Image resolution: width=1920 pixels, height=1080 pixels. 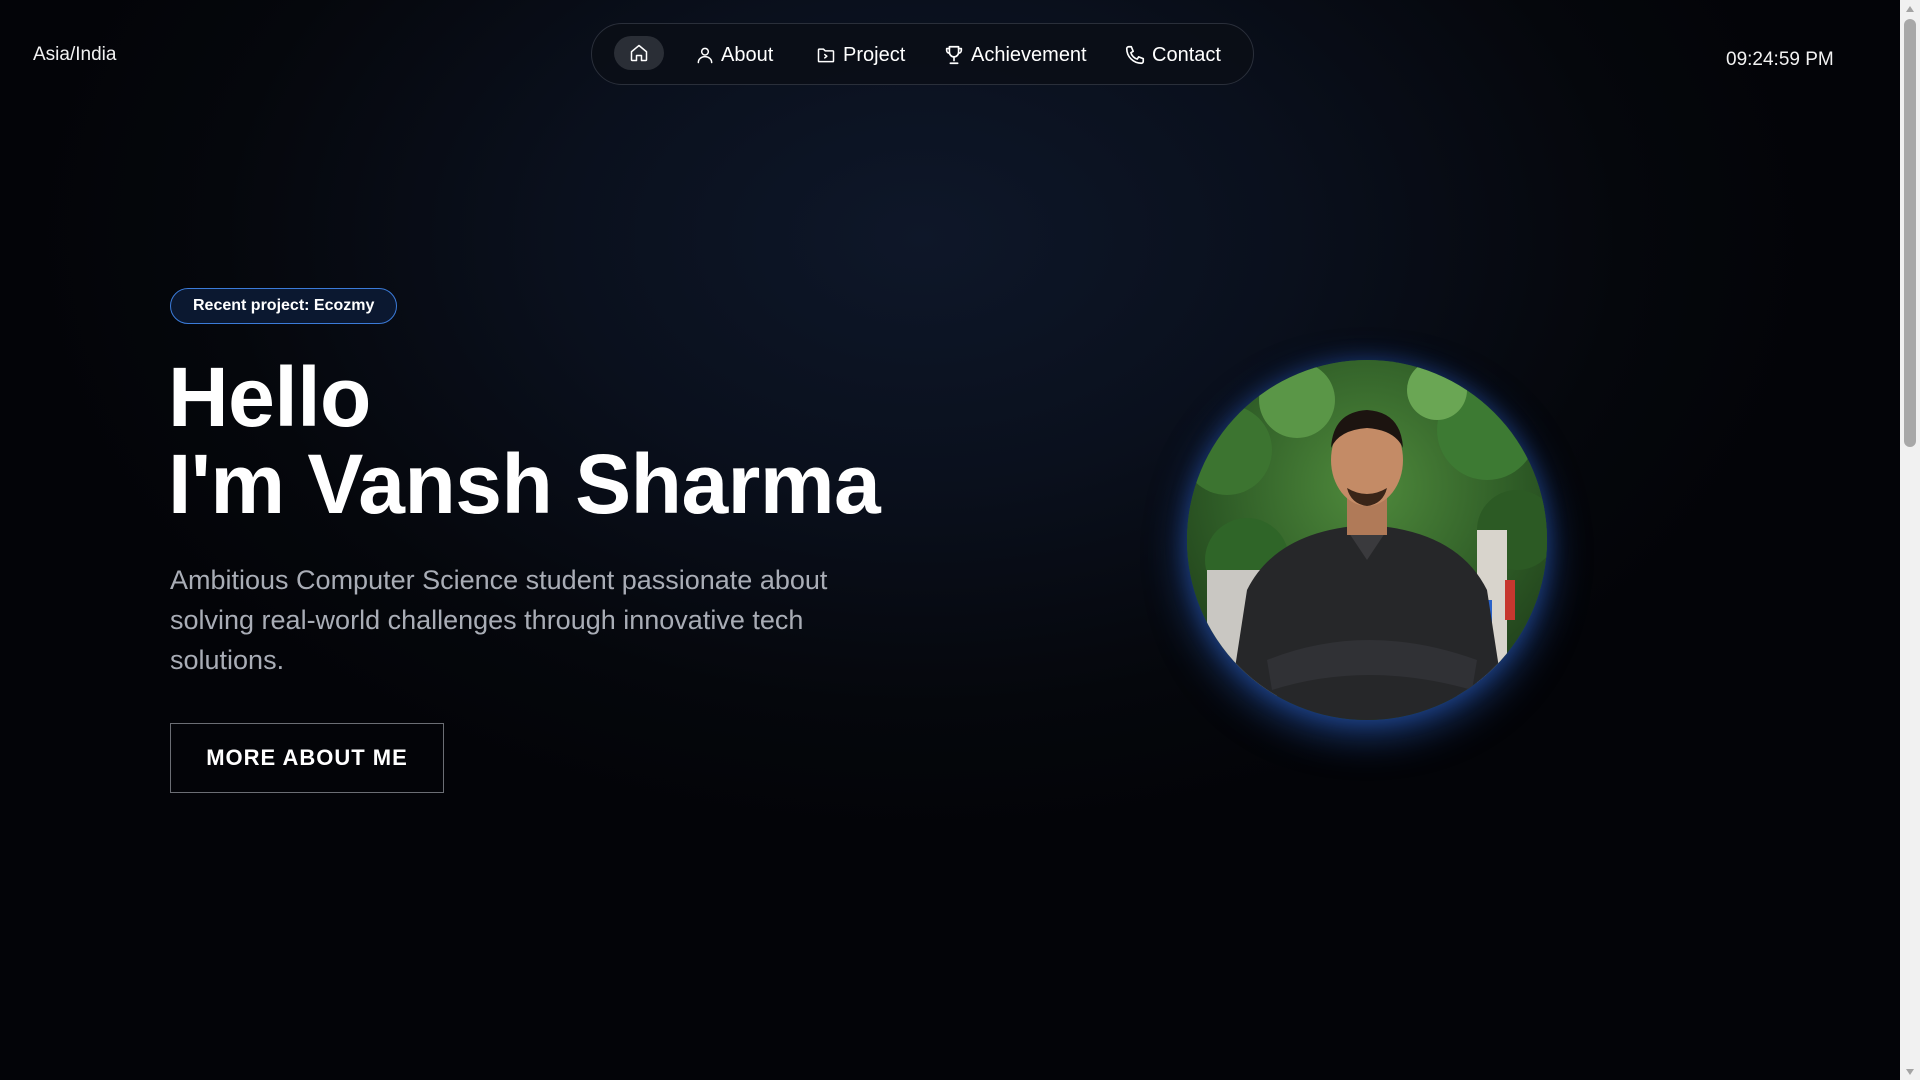 I want to click on folder-icon, so click(x=826, y=55).